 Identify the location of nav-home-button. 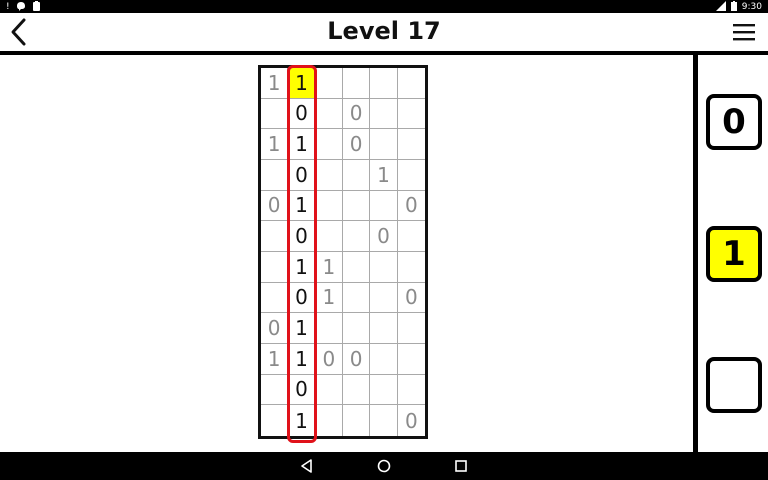
(384, 466).